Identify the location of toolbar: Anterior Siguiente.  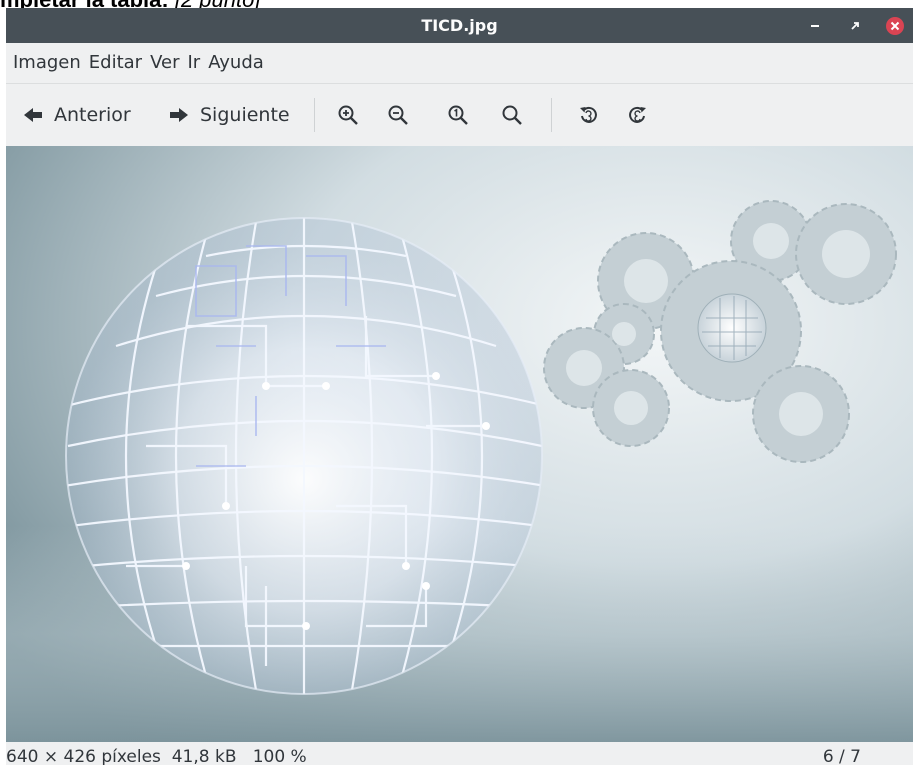
(459, 115).